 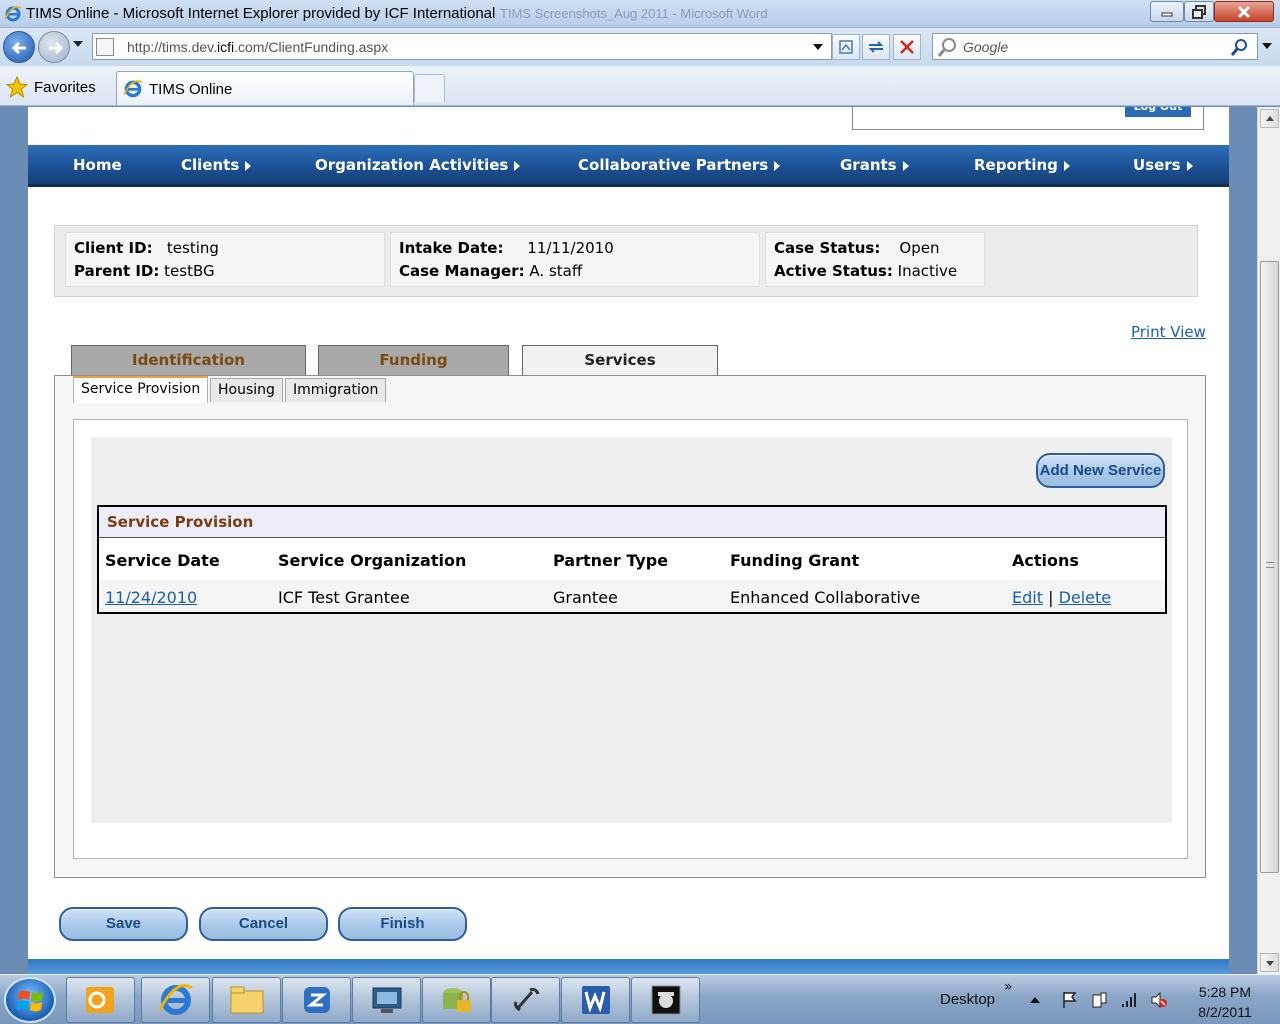 I want to click on address-dropdown-icon, so click(x=818, y=47).